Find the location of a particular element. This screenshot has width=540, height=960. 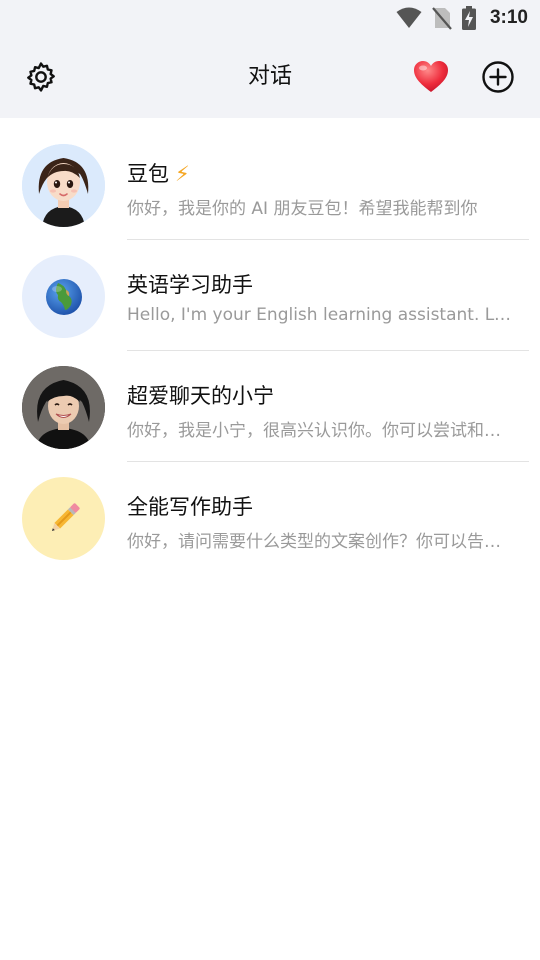

conversation-title: 豆包 ⚡ is located at coordinates (158, 173).